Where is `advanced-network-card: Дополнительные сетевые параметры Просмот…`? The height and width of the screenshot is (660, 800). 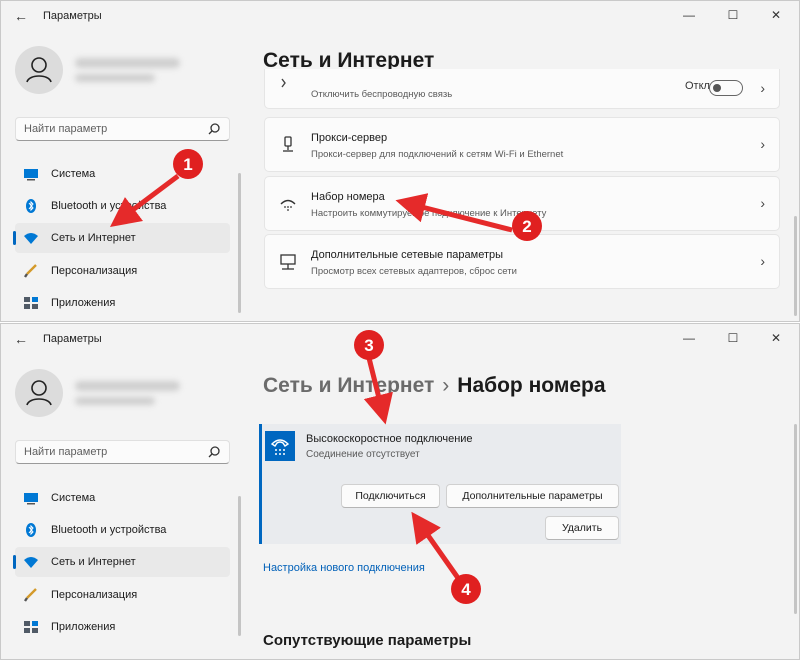 advanced-network-card: Дополнительные сетевые параметры Просмот… is located at coordinates (522, 261).